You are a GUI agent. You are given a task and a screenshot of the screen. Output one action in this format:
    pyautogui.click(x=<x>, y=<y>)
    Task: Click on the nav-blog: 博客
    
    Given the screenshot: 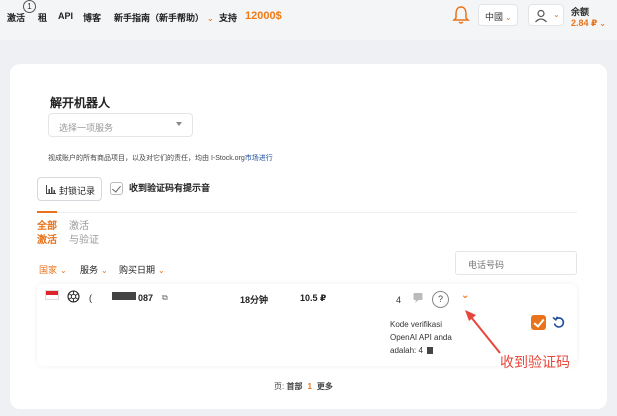 What is the action you would take?
    pyautogui.click(x=92, y=17)
    